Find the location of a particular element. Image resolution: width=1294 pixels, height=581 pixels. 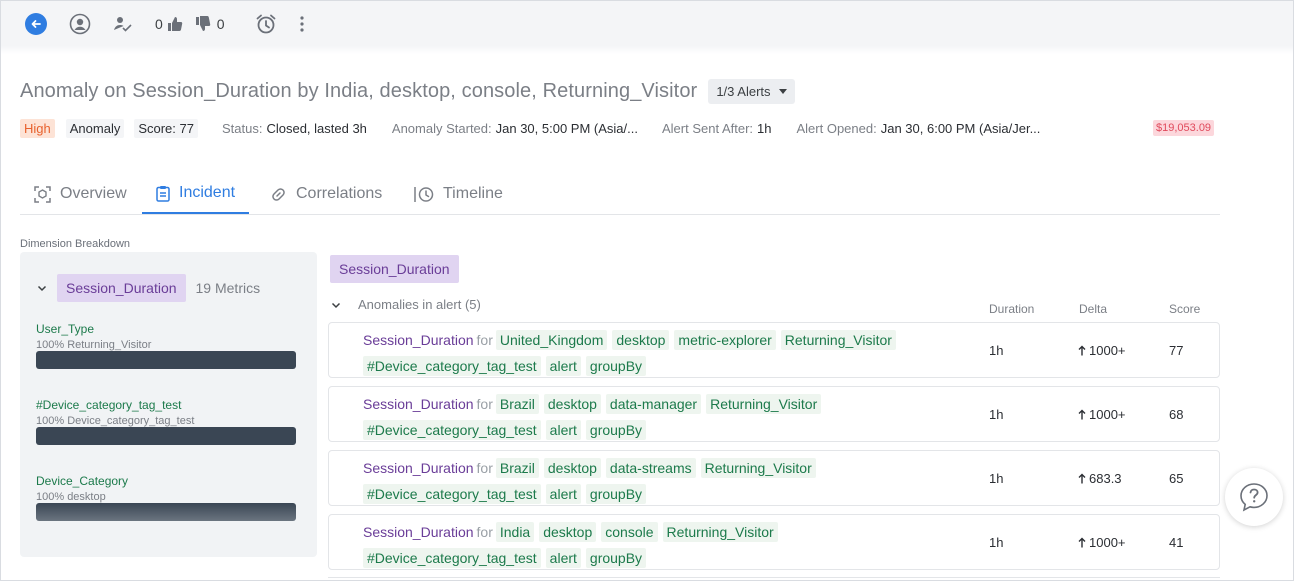

dimension-share: 100% Device_category_tag_test is located at coordinates (115, 421).